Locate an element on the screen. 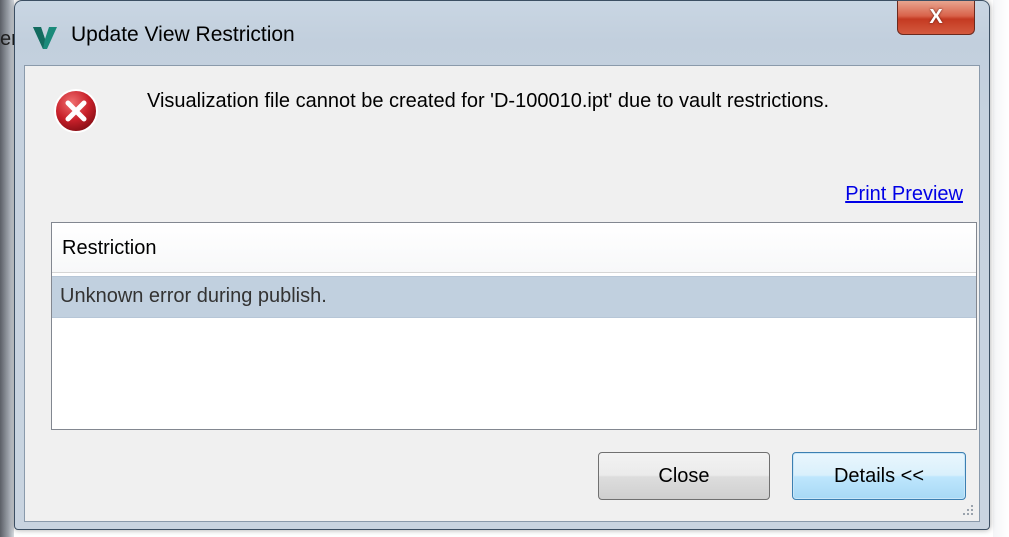 Image resolution: width=1009 pixels, height=537 pixels. list-header: Restriction is located at coordinates (514, 248).